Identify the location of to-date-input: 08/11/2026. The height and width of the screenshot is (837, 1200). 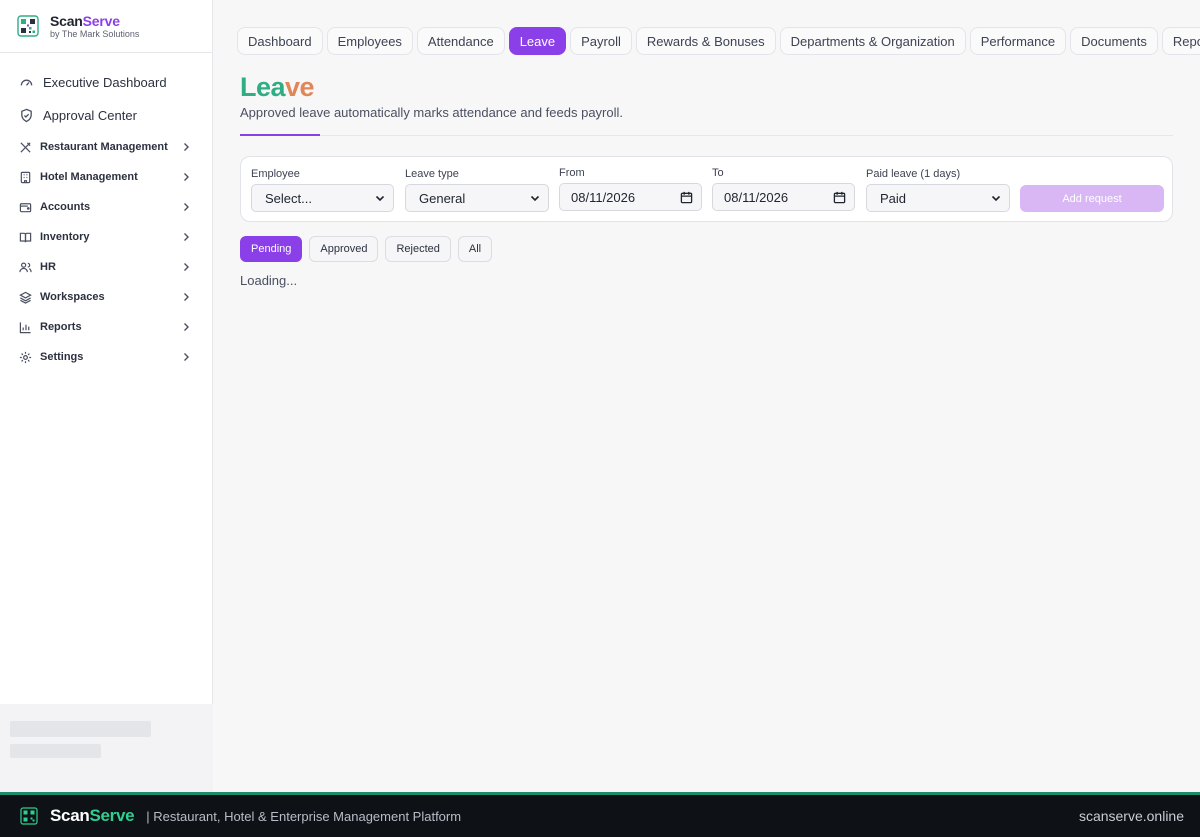
(783, 197).